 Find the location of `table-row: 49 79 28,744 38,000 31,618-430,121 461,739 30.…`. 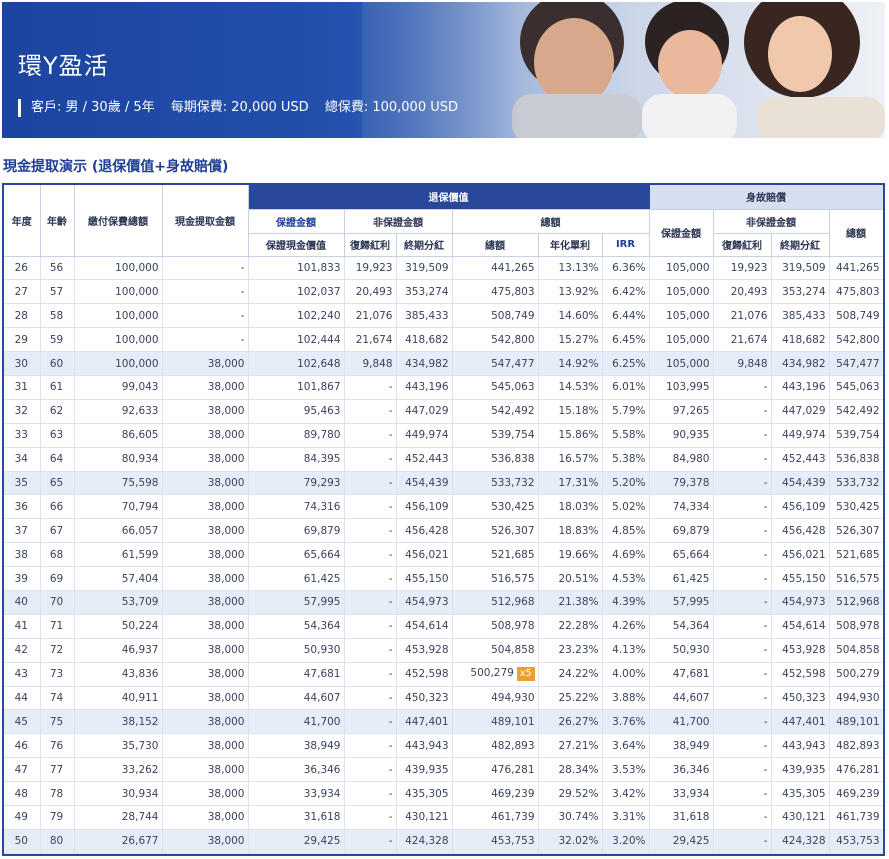

table-row: 49 79 28,744 38,000 31,618-430,121 461,739 30.… is located at coordinates (443, 817).